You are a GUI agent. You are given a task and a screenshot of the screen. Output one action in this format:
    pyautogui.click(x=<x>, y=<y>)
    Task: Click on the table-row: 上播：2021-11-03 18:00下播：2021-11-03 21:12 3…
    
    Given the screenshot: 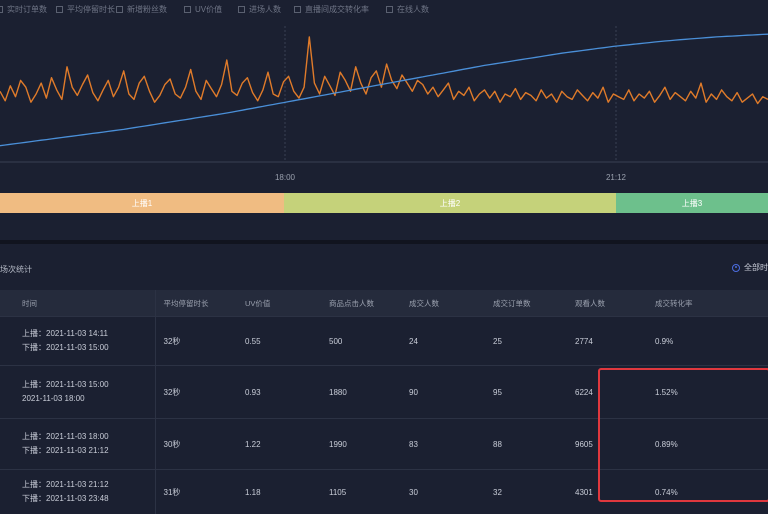 What is the action you would take?
    pyautogui.click(x=384, y=444)
    